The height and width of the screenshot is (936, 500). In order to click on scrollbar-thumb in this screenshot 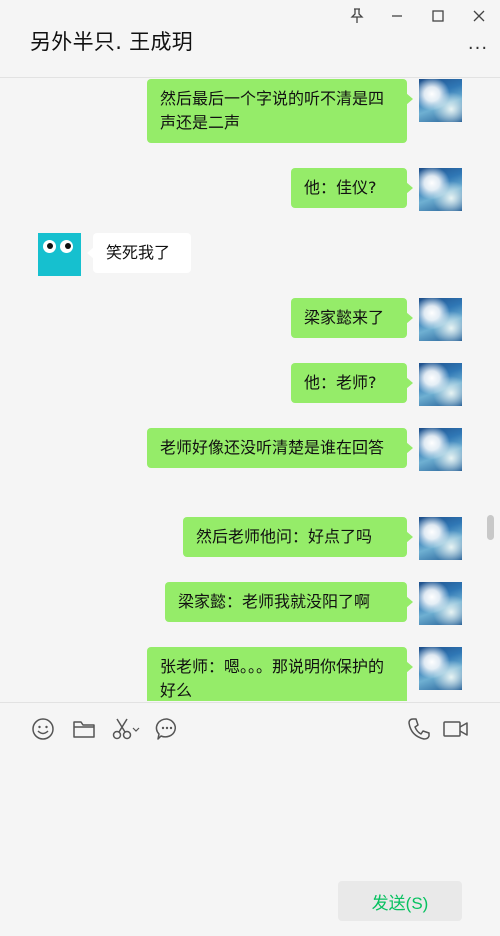, I will do `click(490, 527)`.